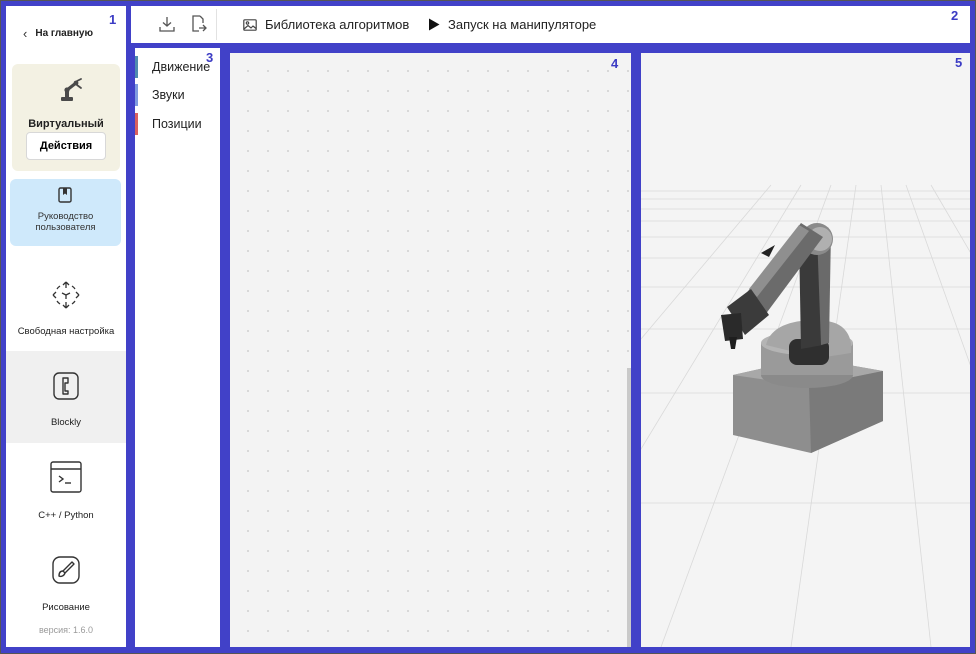 The image size is (976, 654). I want to click on user-guide-button: Руководство пользователя, so click(65, 212).